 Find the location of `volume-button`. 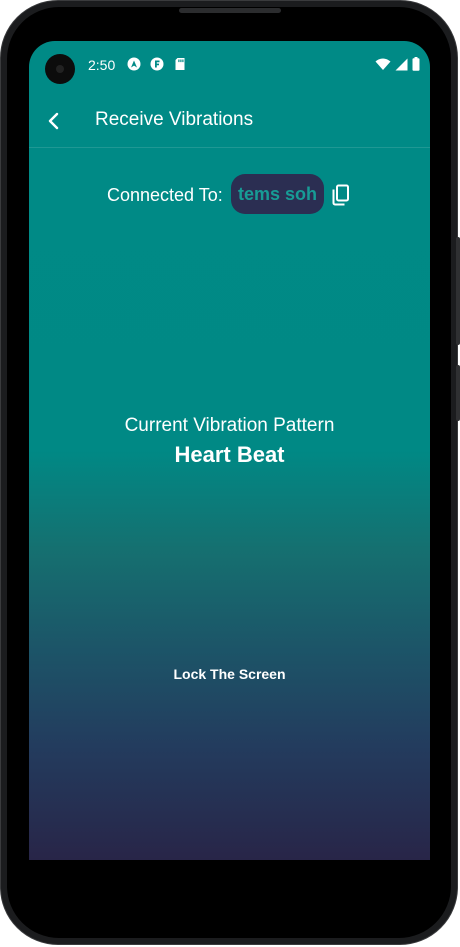

volume-button is located at coordinates (458, 291).